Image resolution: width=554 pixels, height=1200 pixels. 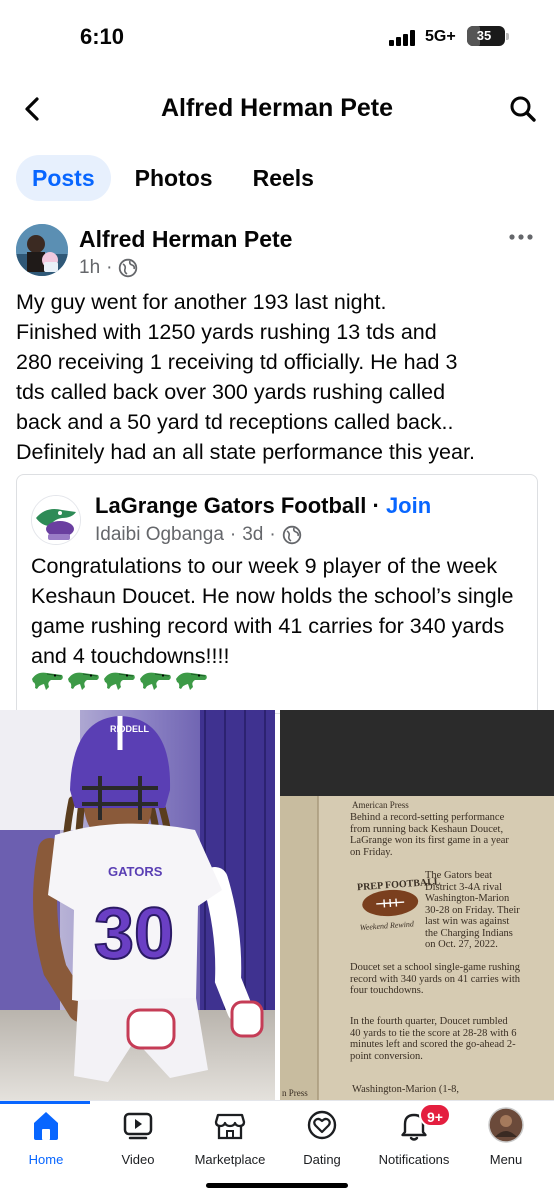 What do you see at coordinates (42, 250) in the screenshot?
I see `author-avatar` at bounding box center [42, 250].